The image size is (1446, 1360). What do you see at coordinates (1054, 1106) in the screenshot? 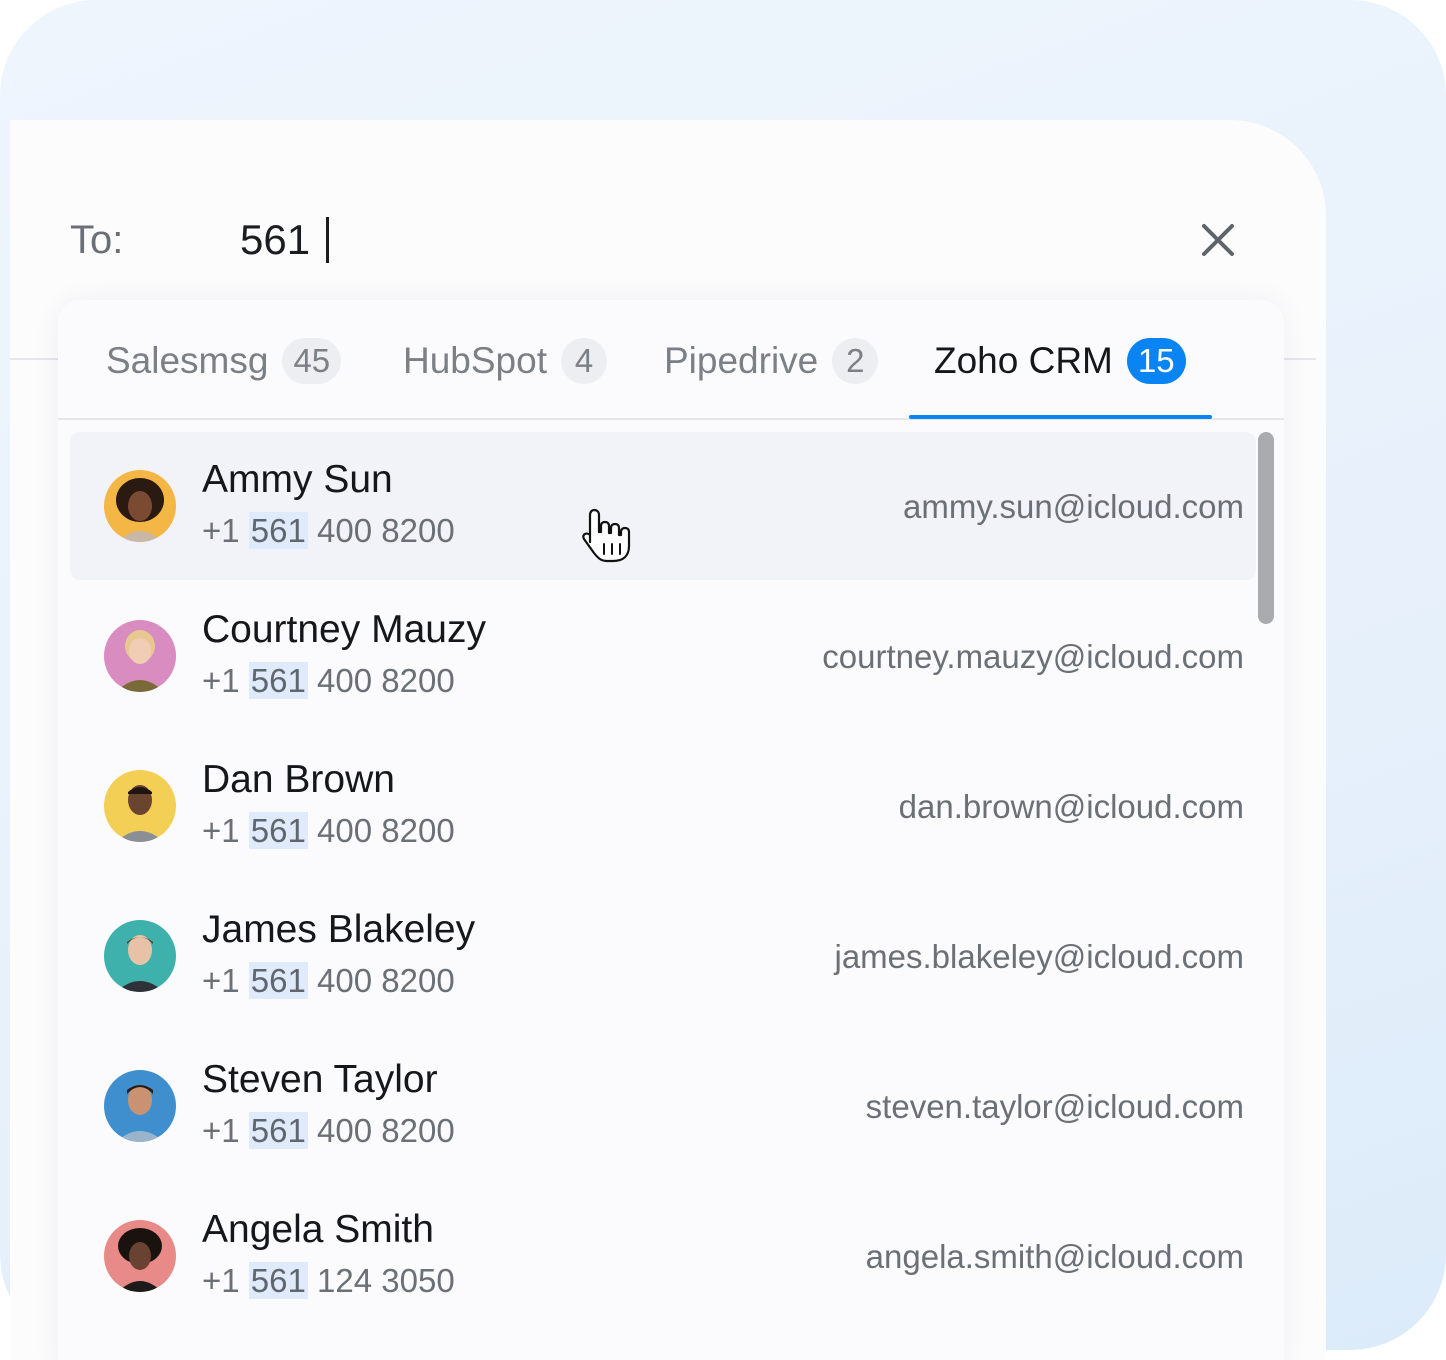
I see `contact-email: steven.taylor@icloud.com` at bounding box center [1054, 1106].